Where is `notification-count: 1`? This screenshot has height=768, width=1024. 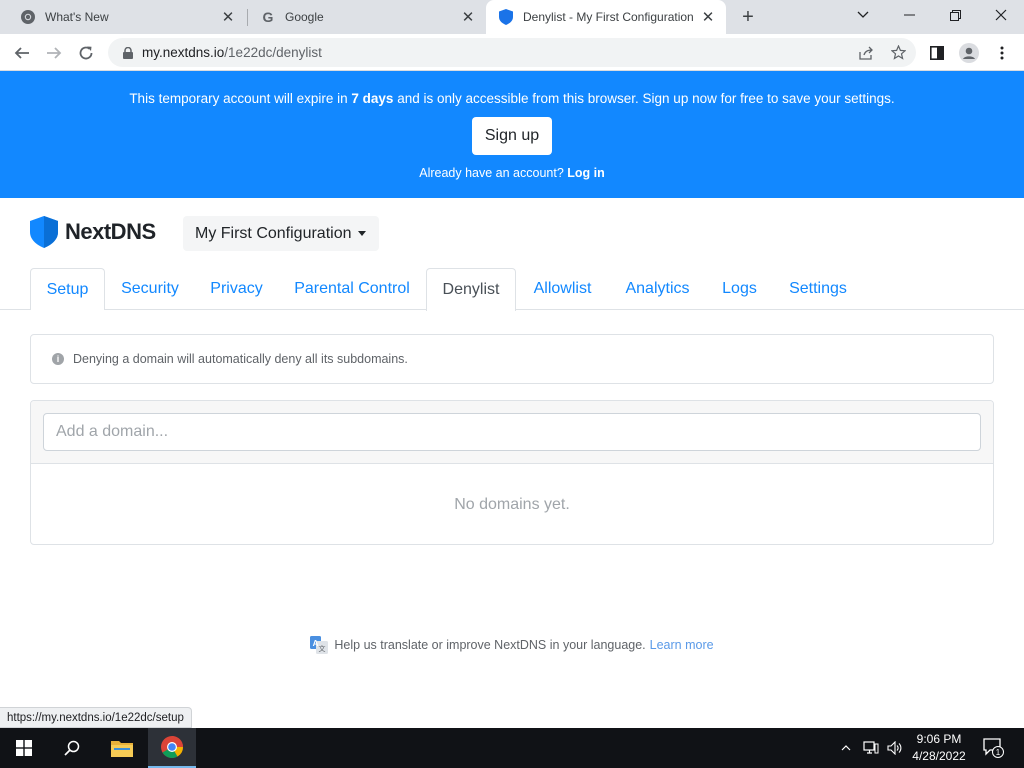 notification-count: 1 is located at coordinates (998, 752).